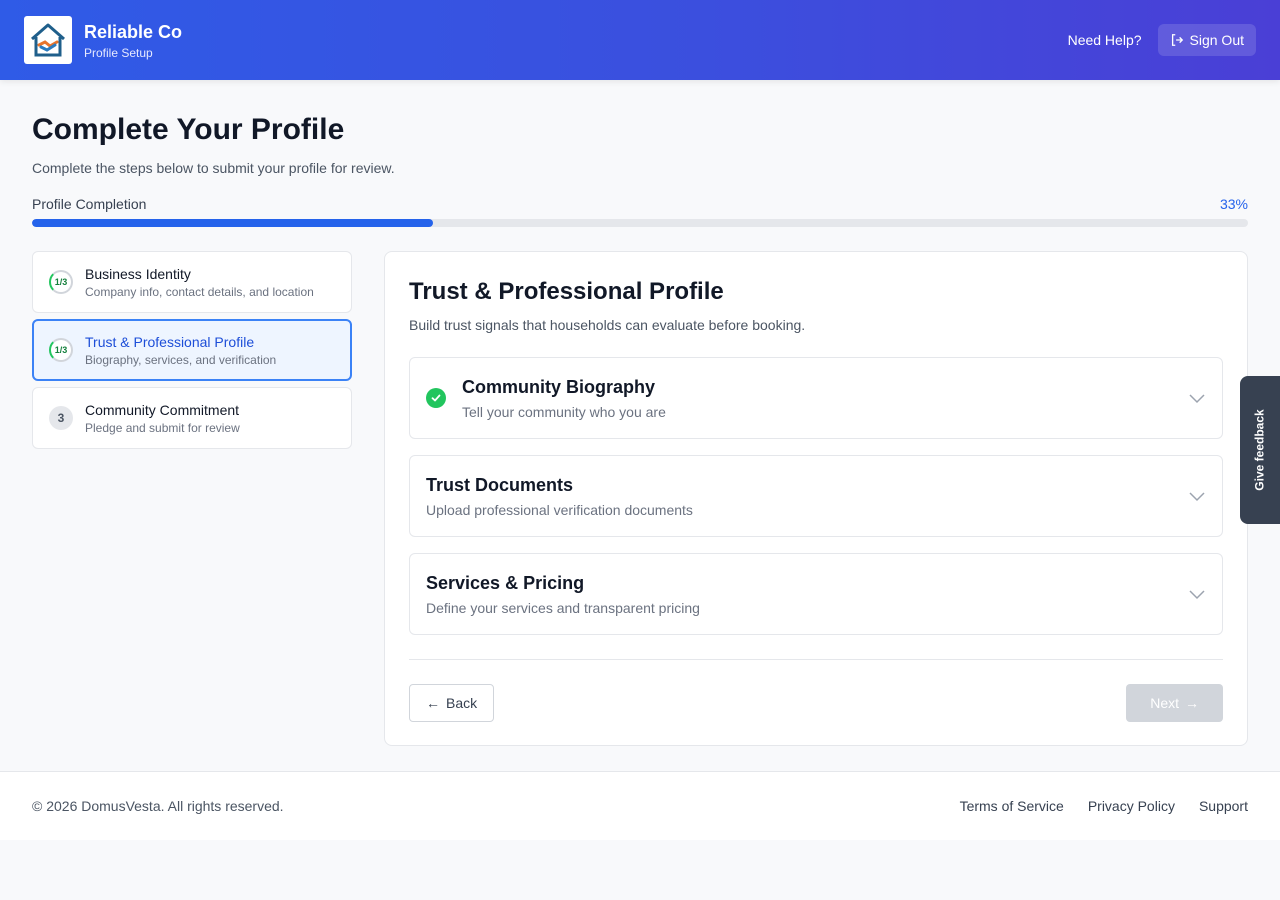 The image size is (1280, 900). I want to click on progress-bar, so click(640, 223).